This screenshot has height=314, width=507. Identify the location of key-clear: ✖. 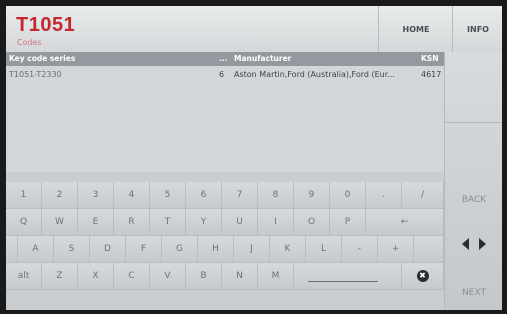
(423, 276).